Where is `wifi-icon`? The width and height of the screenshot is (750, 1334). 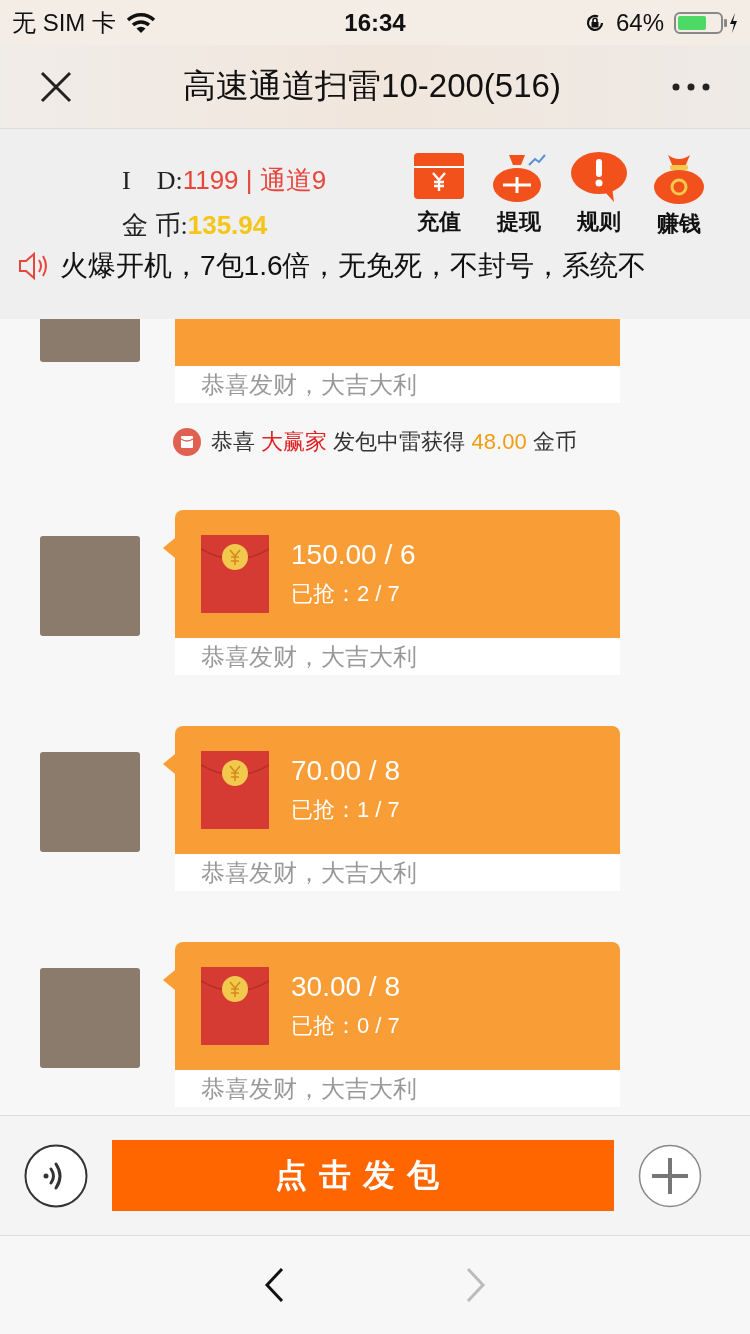 wifi-icon is located at coordinates (141, 22).